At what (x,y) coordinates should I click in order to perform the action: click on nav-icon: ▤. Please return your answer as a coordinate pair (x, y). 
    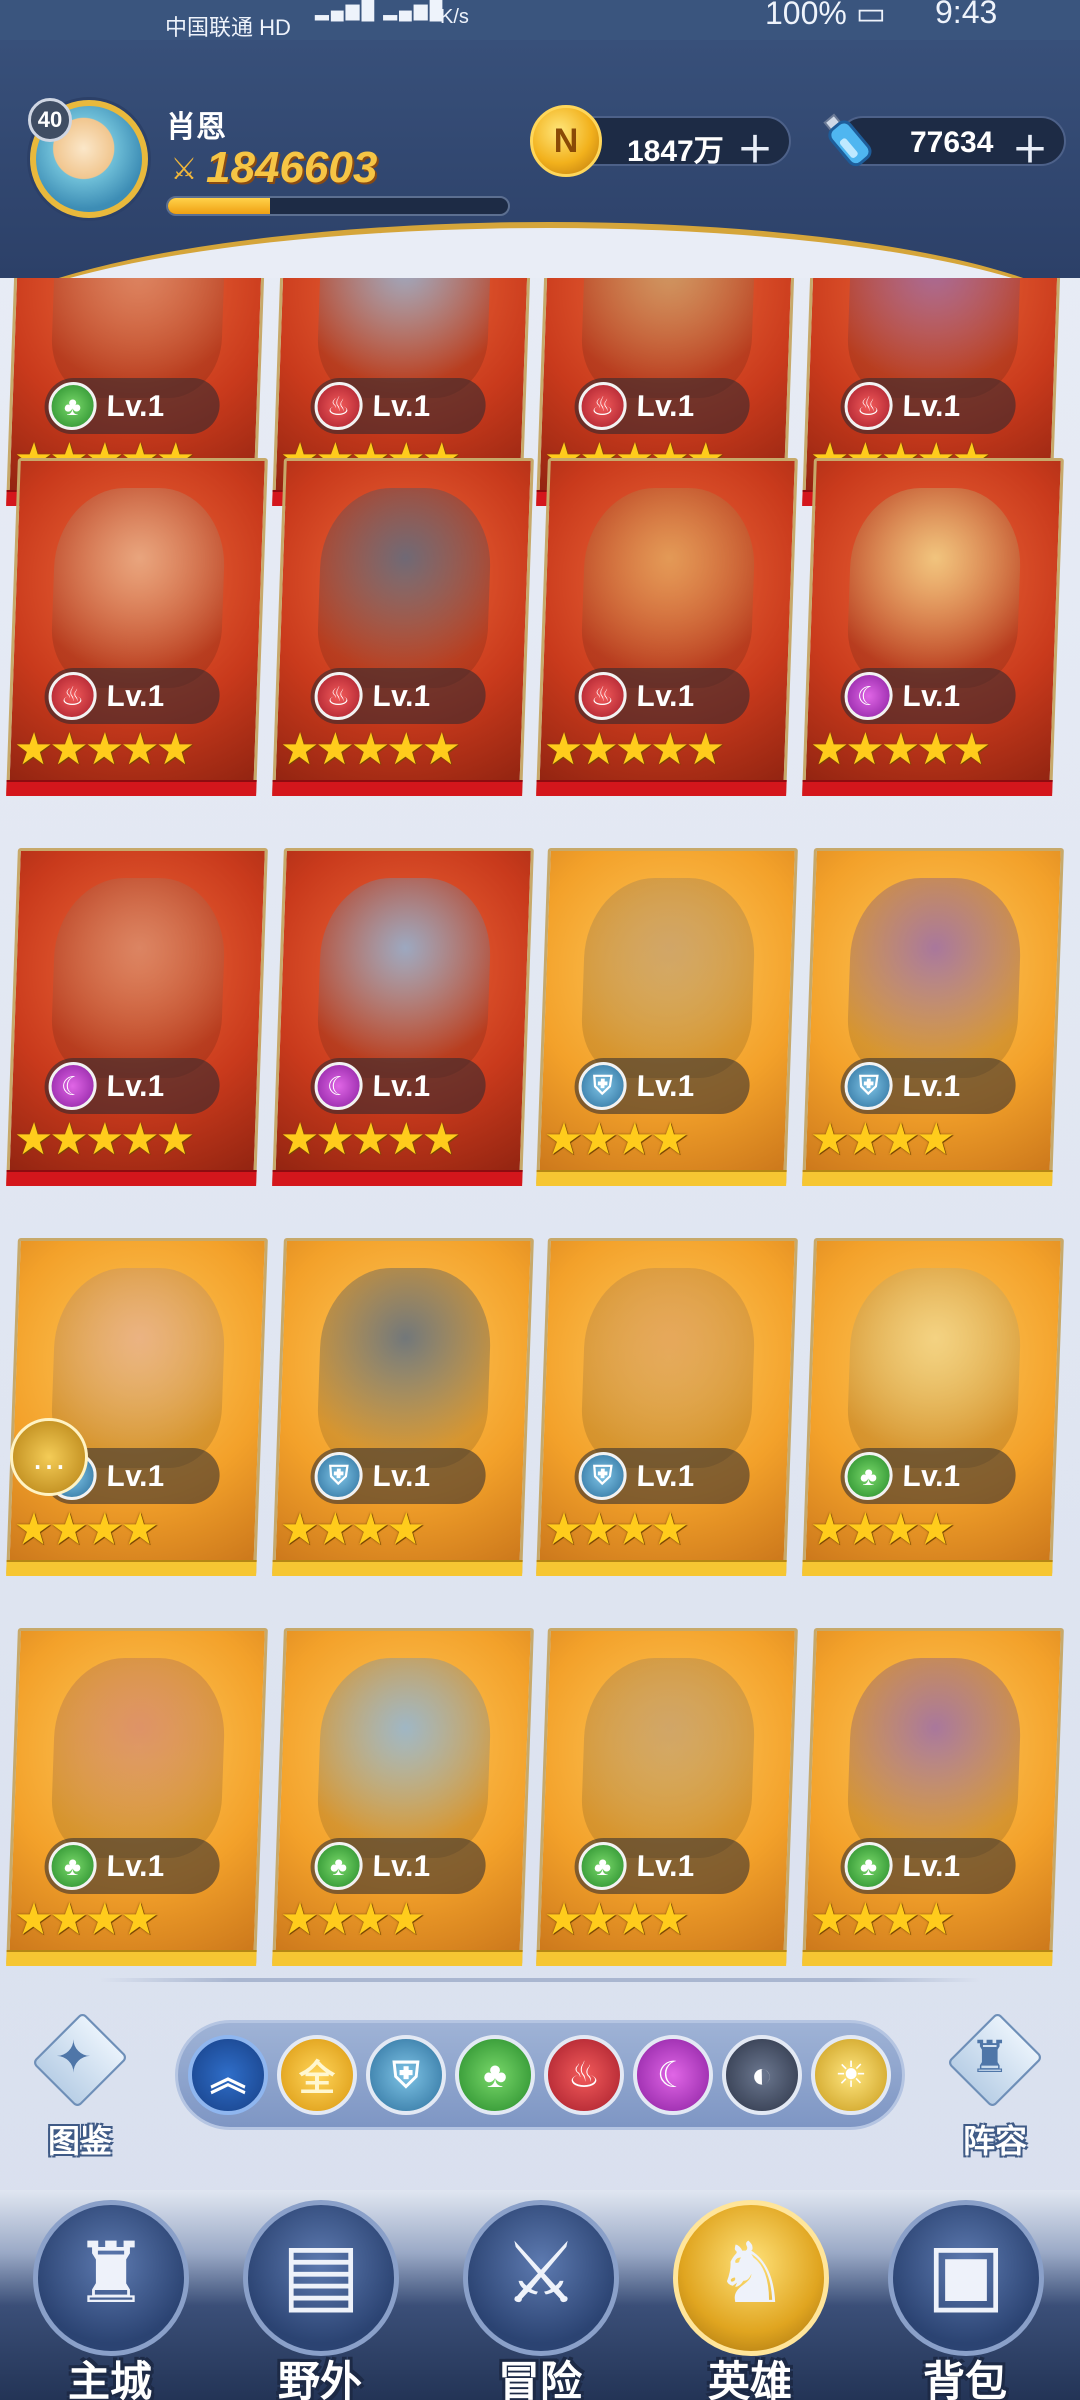
    Looking at the image, I should click on (321, 2273).